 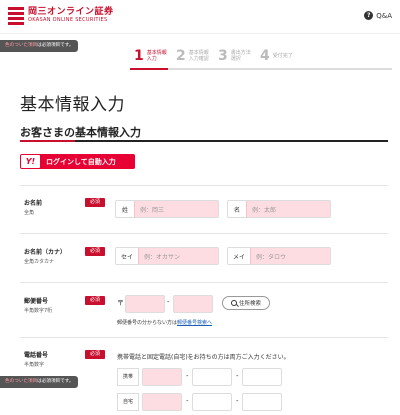 I want to click on phone-label: 電話番号, so click(x=36, y=355).